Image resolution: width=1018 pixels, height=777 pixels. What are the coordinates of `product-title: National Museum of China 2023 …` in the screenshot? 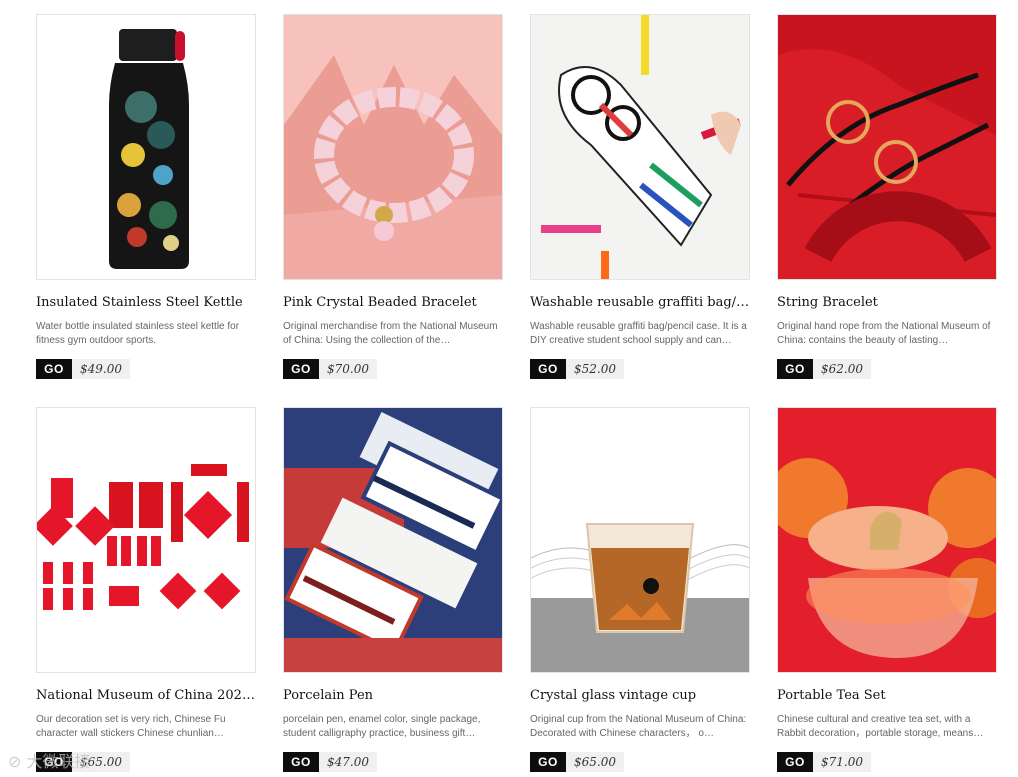 It's located at (147, 695).